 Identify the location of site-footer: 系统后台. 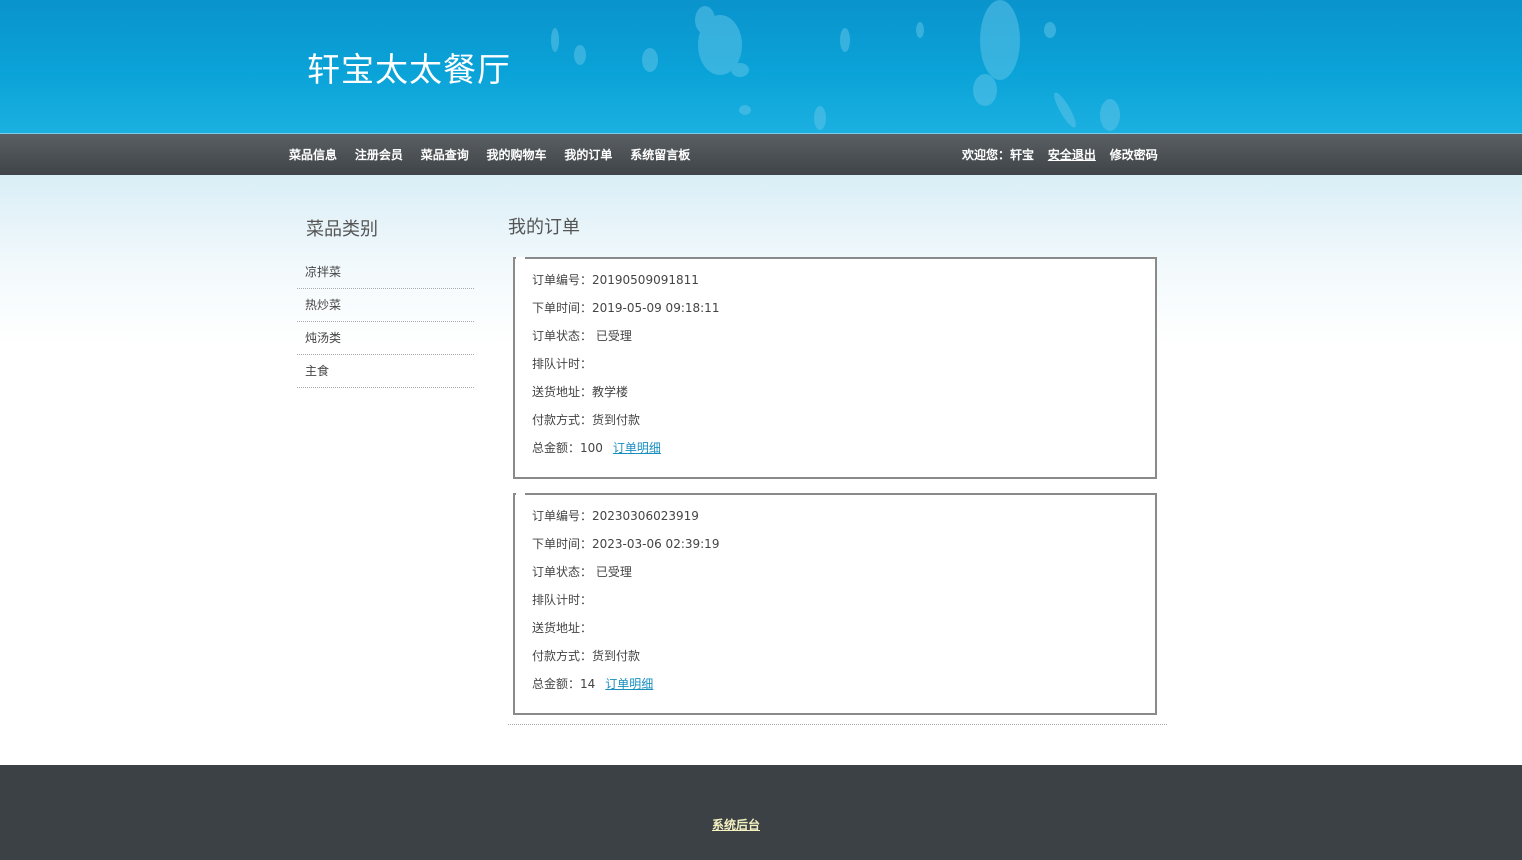
(761, 812).